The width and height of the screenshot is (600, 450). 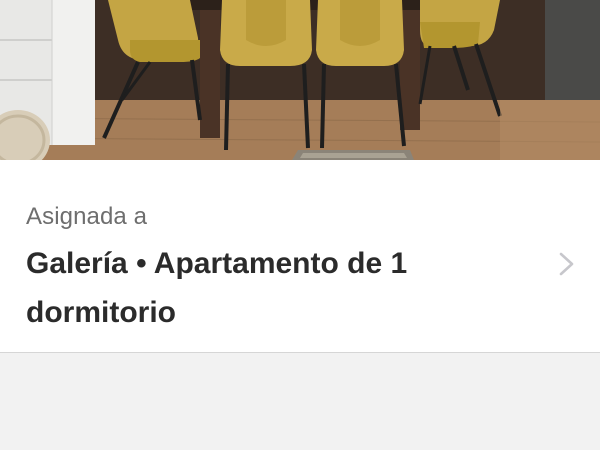 What do you see at coordinates (87, 216) in the screenshot?
I see `assigned-caption: Asignada a` at bounding box center [87, 216].